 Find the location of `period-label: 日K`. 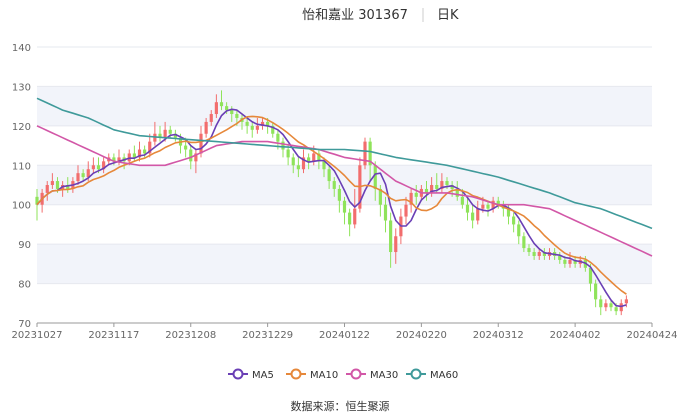

period-label: 日K is located at coordinates (448, 15).